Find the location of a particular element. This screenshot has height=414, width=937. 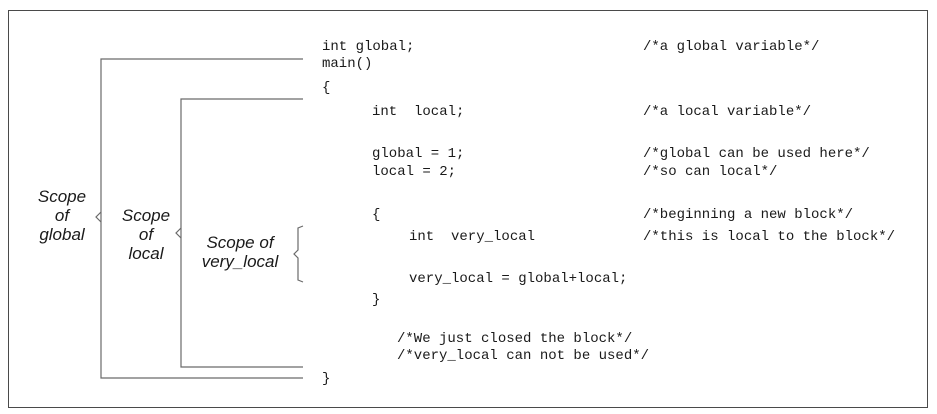

code-line: local = 2; is located at coordinates (414, 172).